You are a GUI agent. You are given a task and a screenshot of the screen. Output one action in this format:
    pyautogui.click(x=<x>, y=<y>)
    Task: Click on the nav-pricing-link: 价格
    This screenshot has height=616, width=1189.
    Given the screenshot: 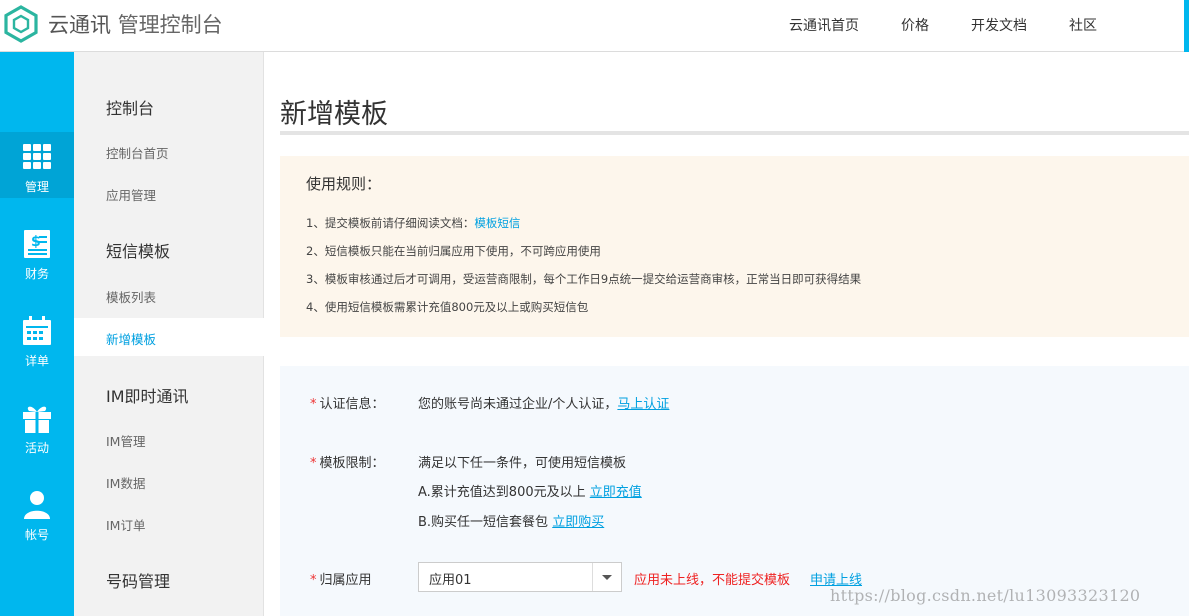 What is the action you would take?
    pyautogui.click(x=915, y=25)
    